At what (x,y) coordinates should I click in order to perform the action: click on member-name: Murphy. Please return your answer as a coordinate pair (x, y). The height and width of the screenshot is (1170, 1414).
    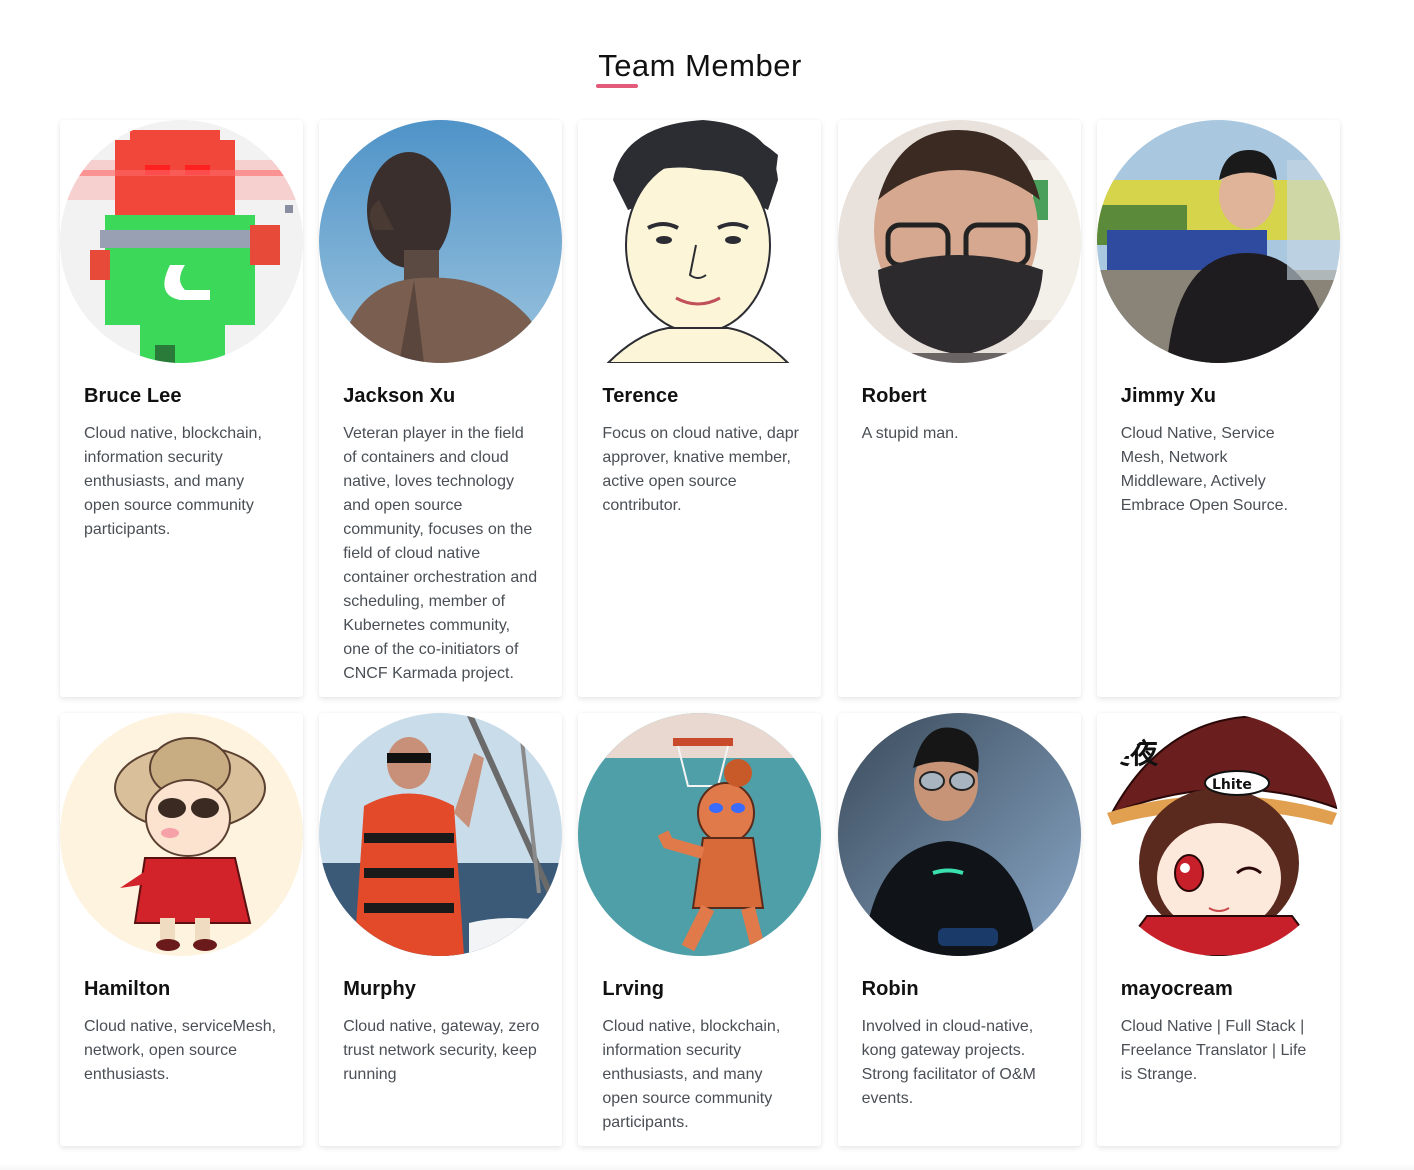
    Looking at the image, I should click on (380, 989).